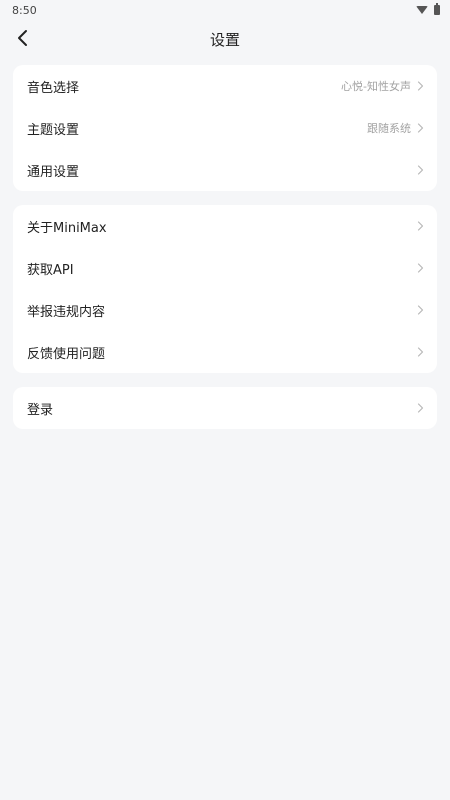 The height and width of the screenshot is (800, 450). What do you see at coordinates (66, 312) in the screenshot?
I see `row-label: 举报违规内容` at bounding box center [66, 312].